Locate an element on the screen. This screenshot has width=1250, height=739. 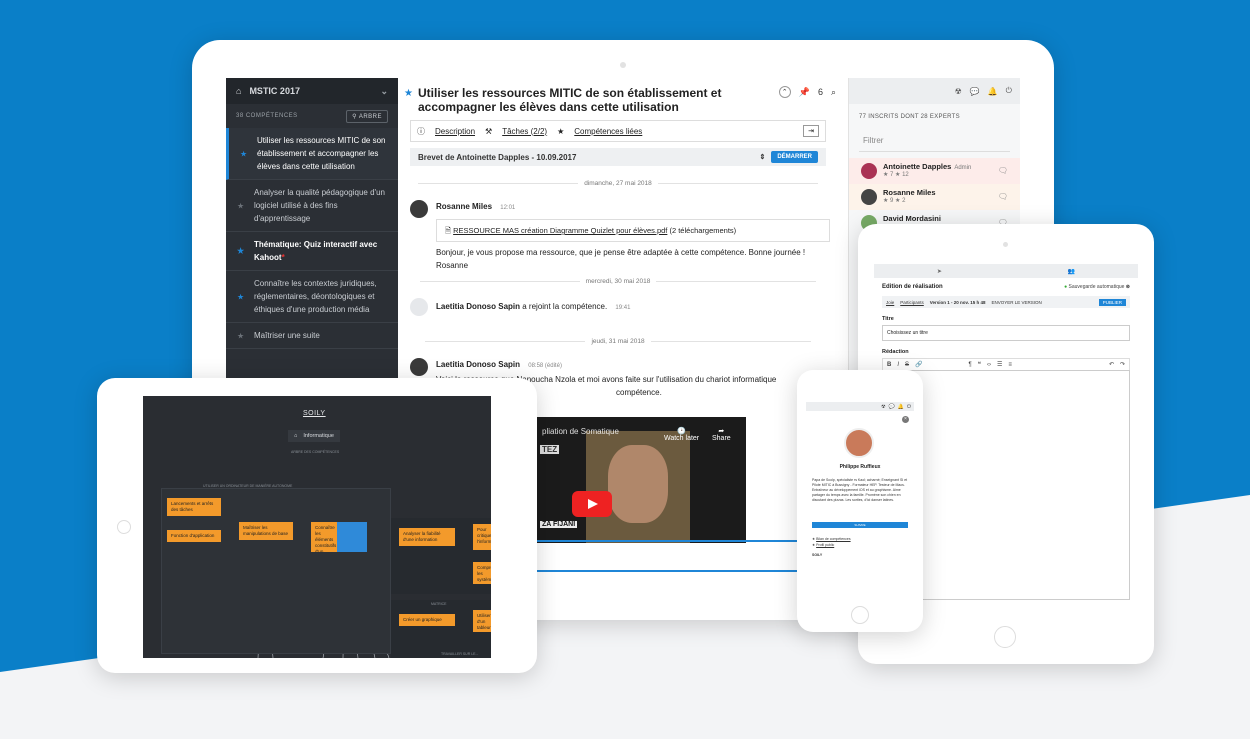
member-name: Antoinette Dapples is located at coordinates (917, 166).